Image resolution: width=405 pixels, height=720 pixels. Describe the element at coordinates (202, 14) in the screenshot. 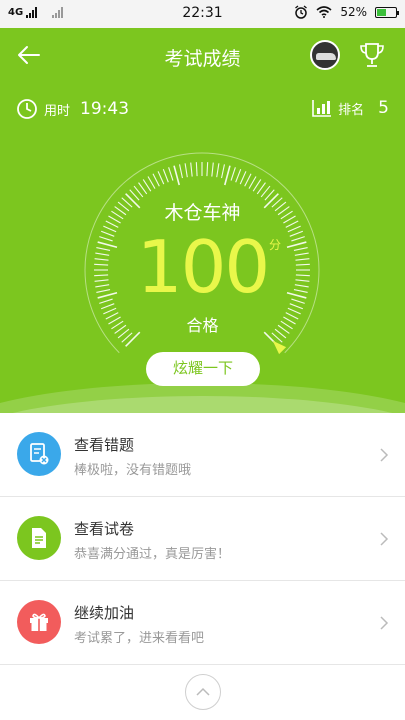

I see `status-bar: 4G 22:31 52%` at that location.